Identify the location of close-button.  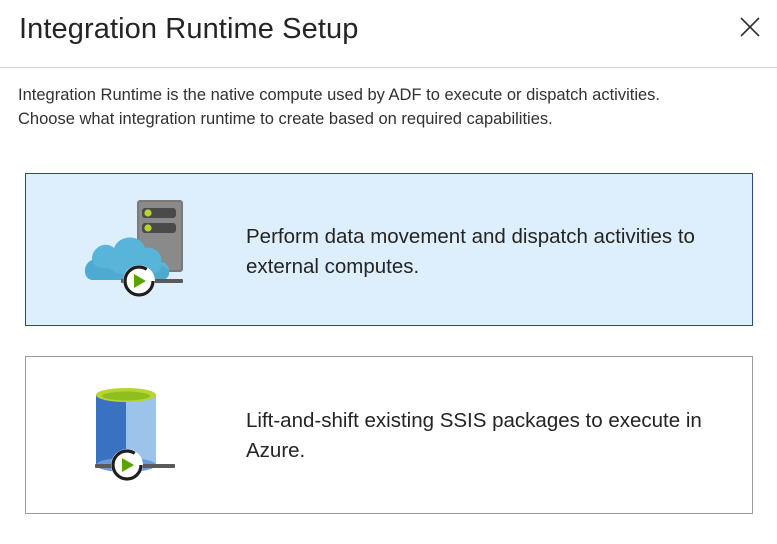
(750, 27).